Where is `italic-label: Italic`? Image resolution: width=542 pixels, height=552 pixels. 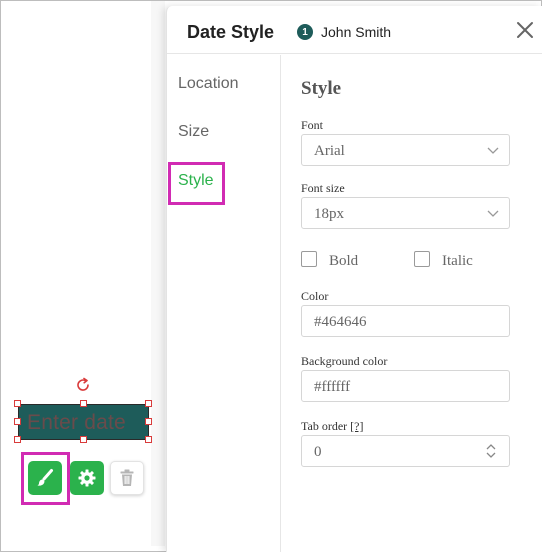 italic-label: Italic is located at coordinates (457, 261).